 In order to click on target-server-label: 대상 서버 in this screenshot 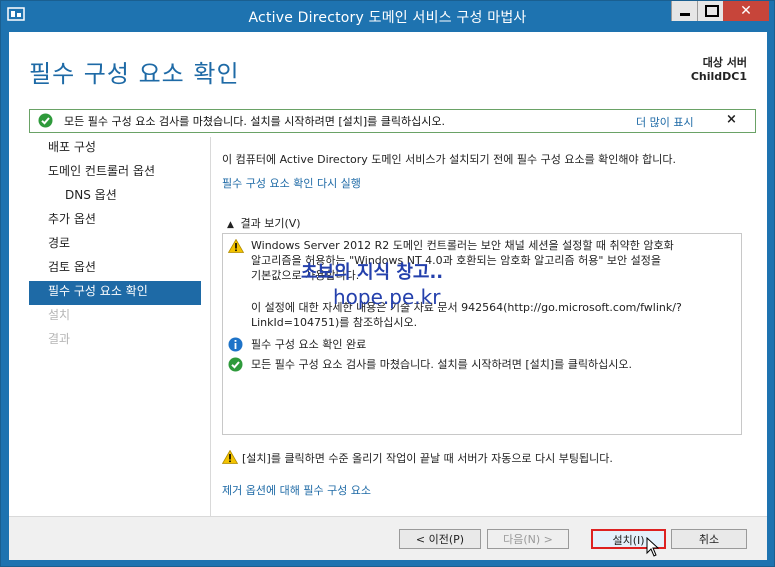, I will do `click(724, 62)`.